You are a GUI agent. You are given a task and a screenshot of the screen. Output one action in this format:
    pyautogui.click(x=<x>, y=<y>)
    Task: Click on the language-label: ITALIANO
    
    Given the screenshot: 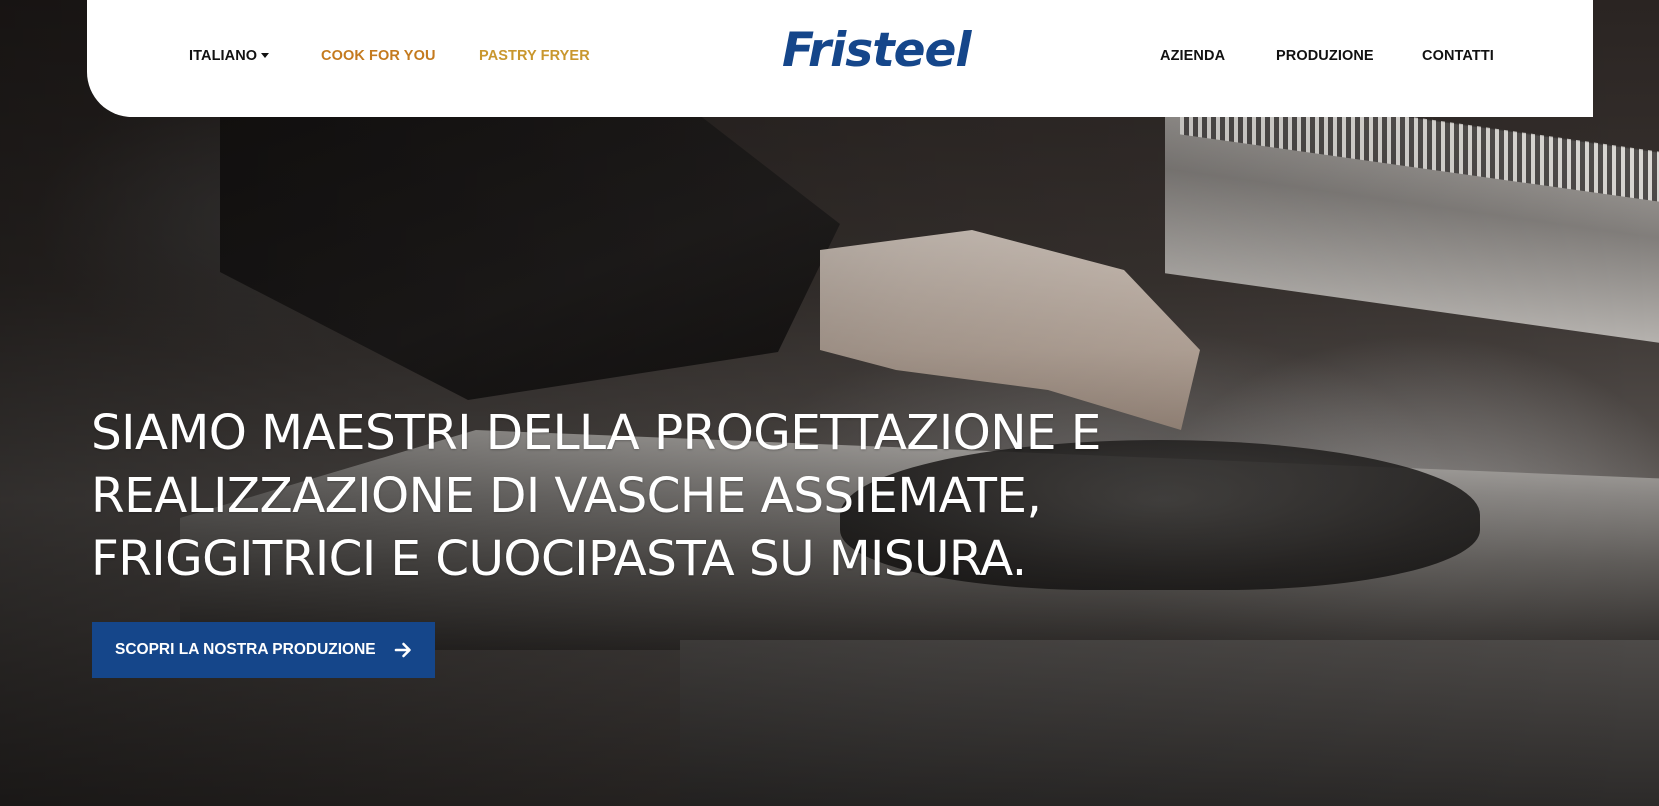 What is the action you would take?
    pyautogui.click(x=223, y=56)
    